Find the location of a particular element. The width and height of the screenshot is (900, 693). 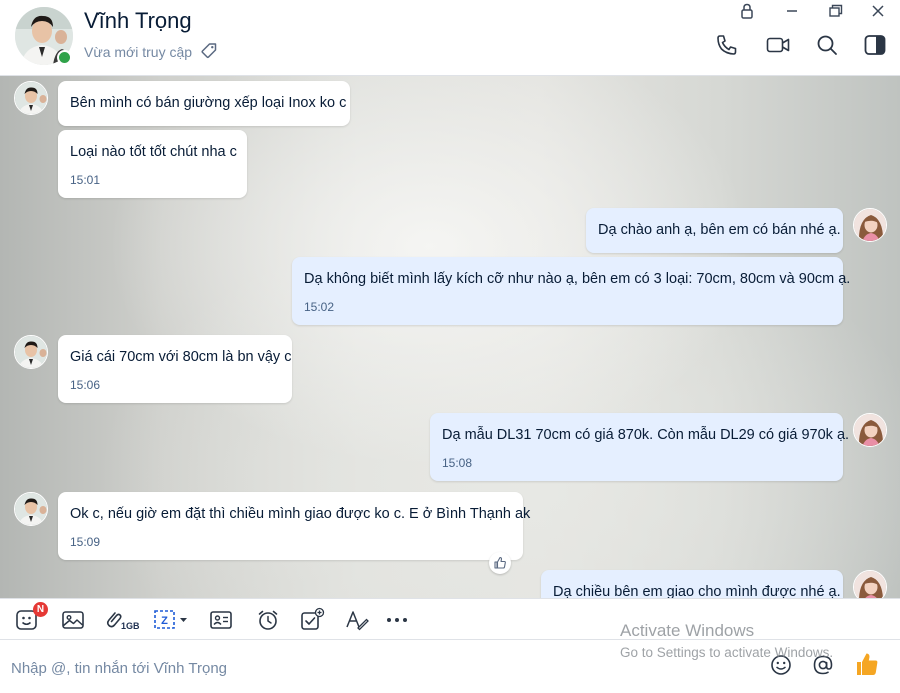

message-time: 15:09 is located at coordinates (85, 542).